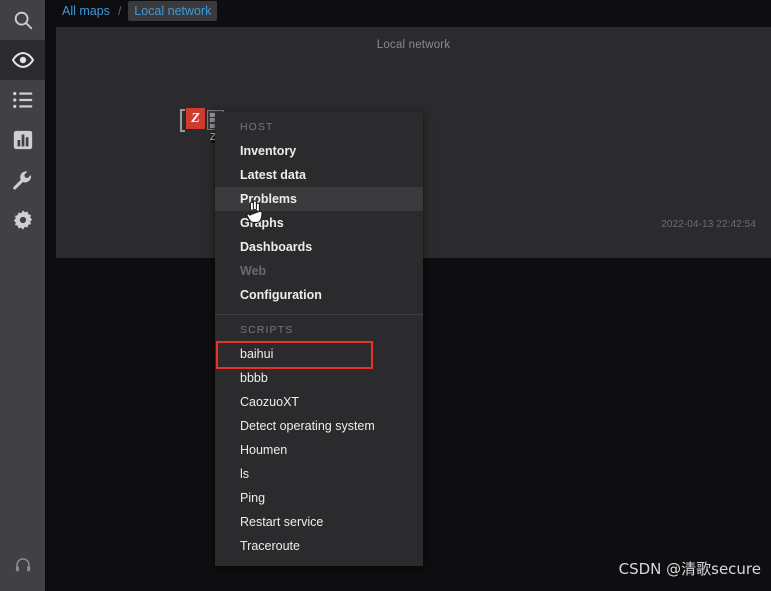 The height and width of the screenshot is (591, 771). I want to click on menu-item-restart-service: Restart service, so click(319, 522).